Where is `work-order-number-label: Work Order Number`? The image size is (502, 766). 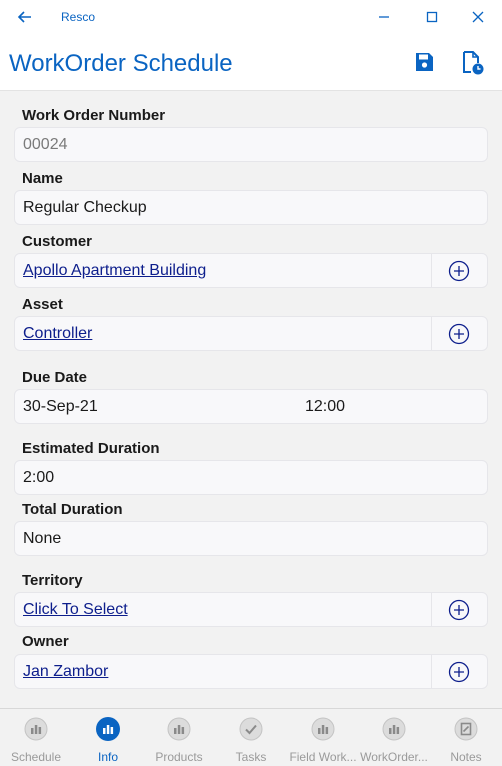 work-order-number-label: Work Order Number is located at coordinates (94, 115).